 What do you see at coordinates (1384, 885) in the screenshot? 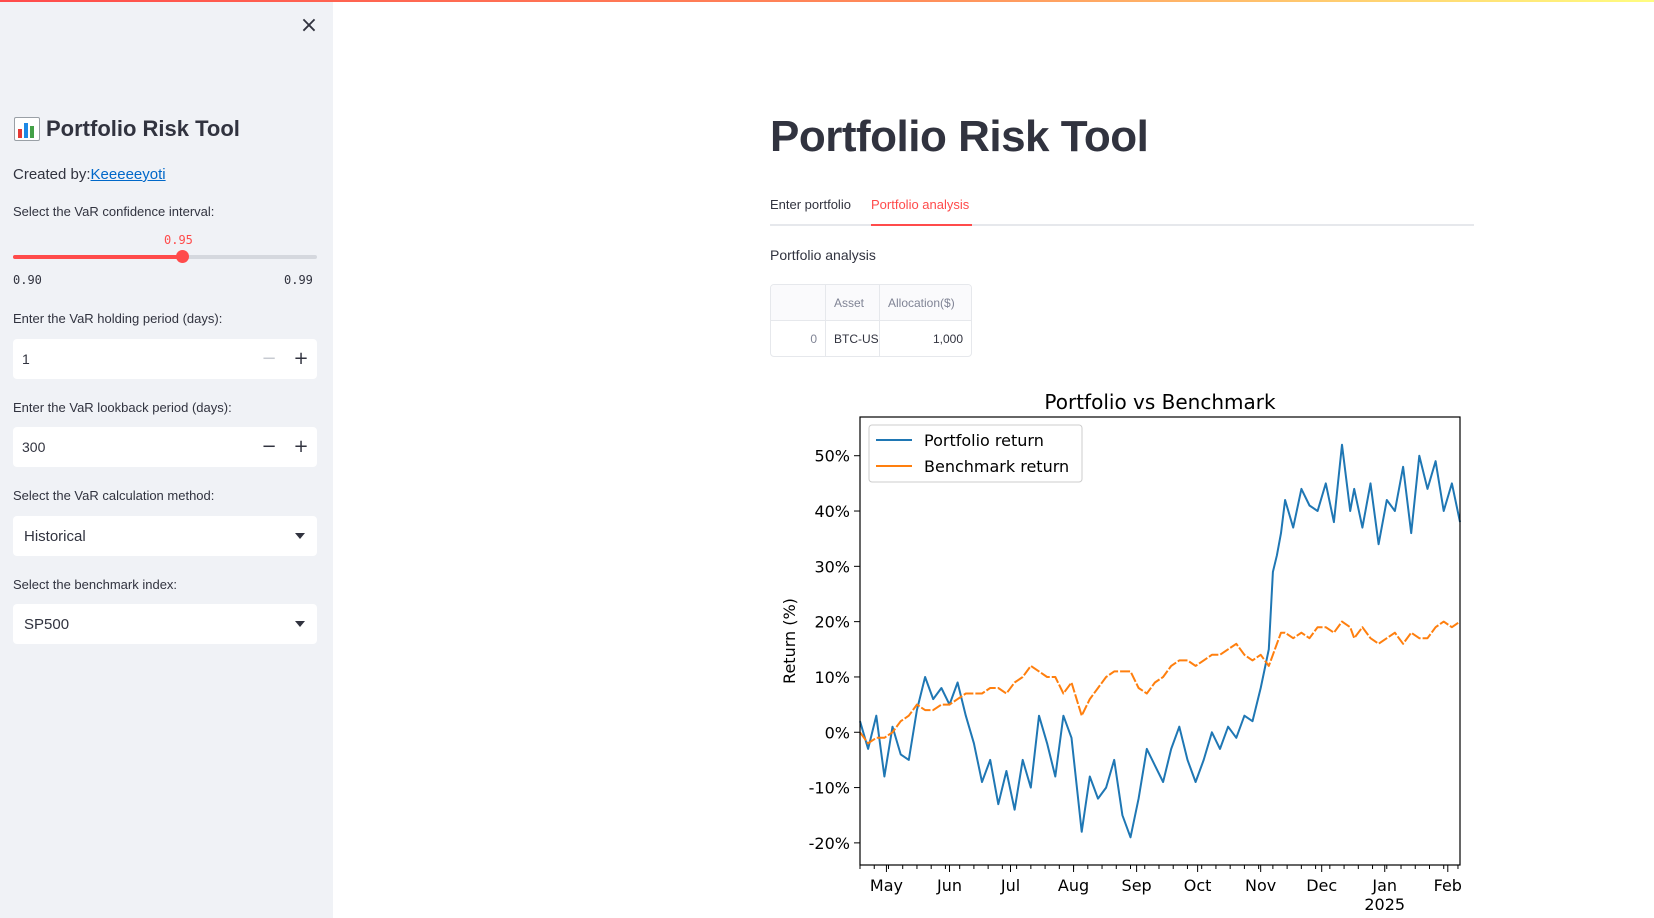
I see `x-tick-label: Jan` at bounding box center [1384, 885].